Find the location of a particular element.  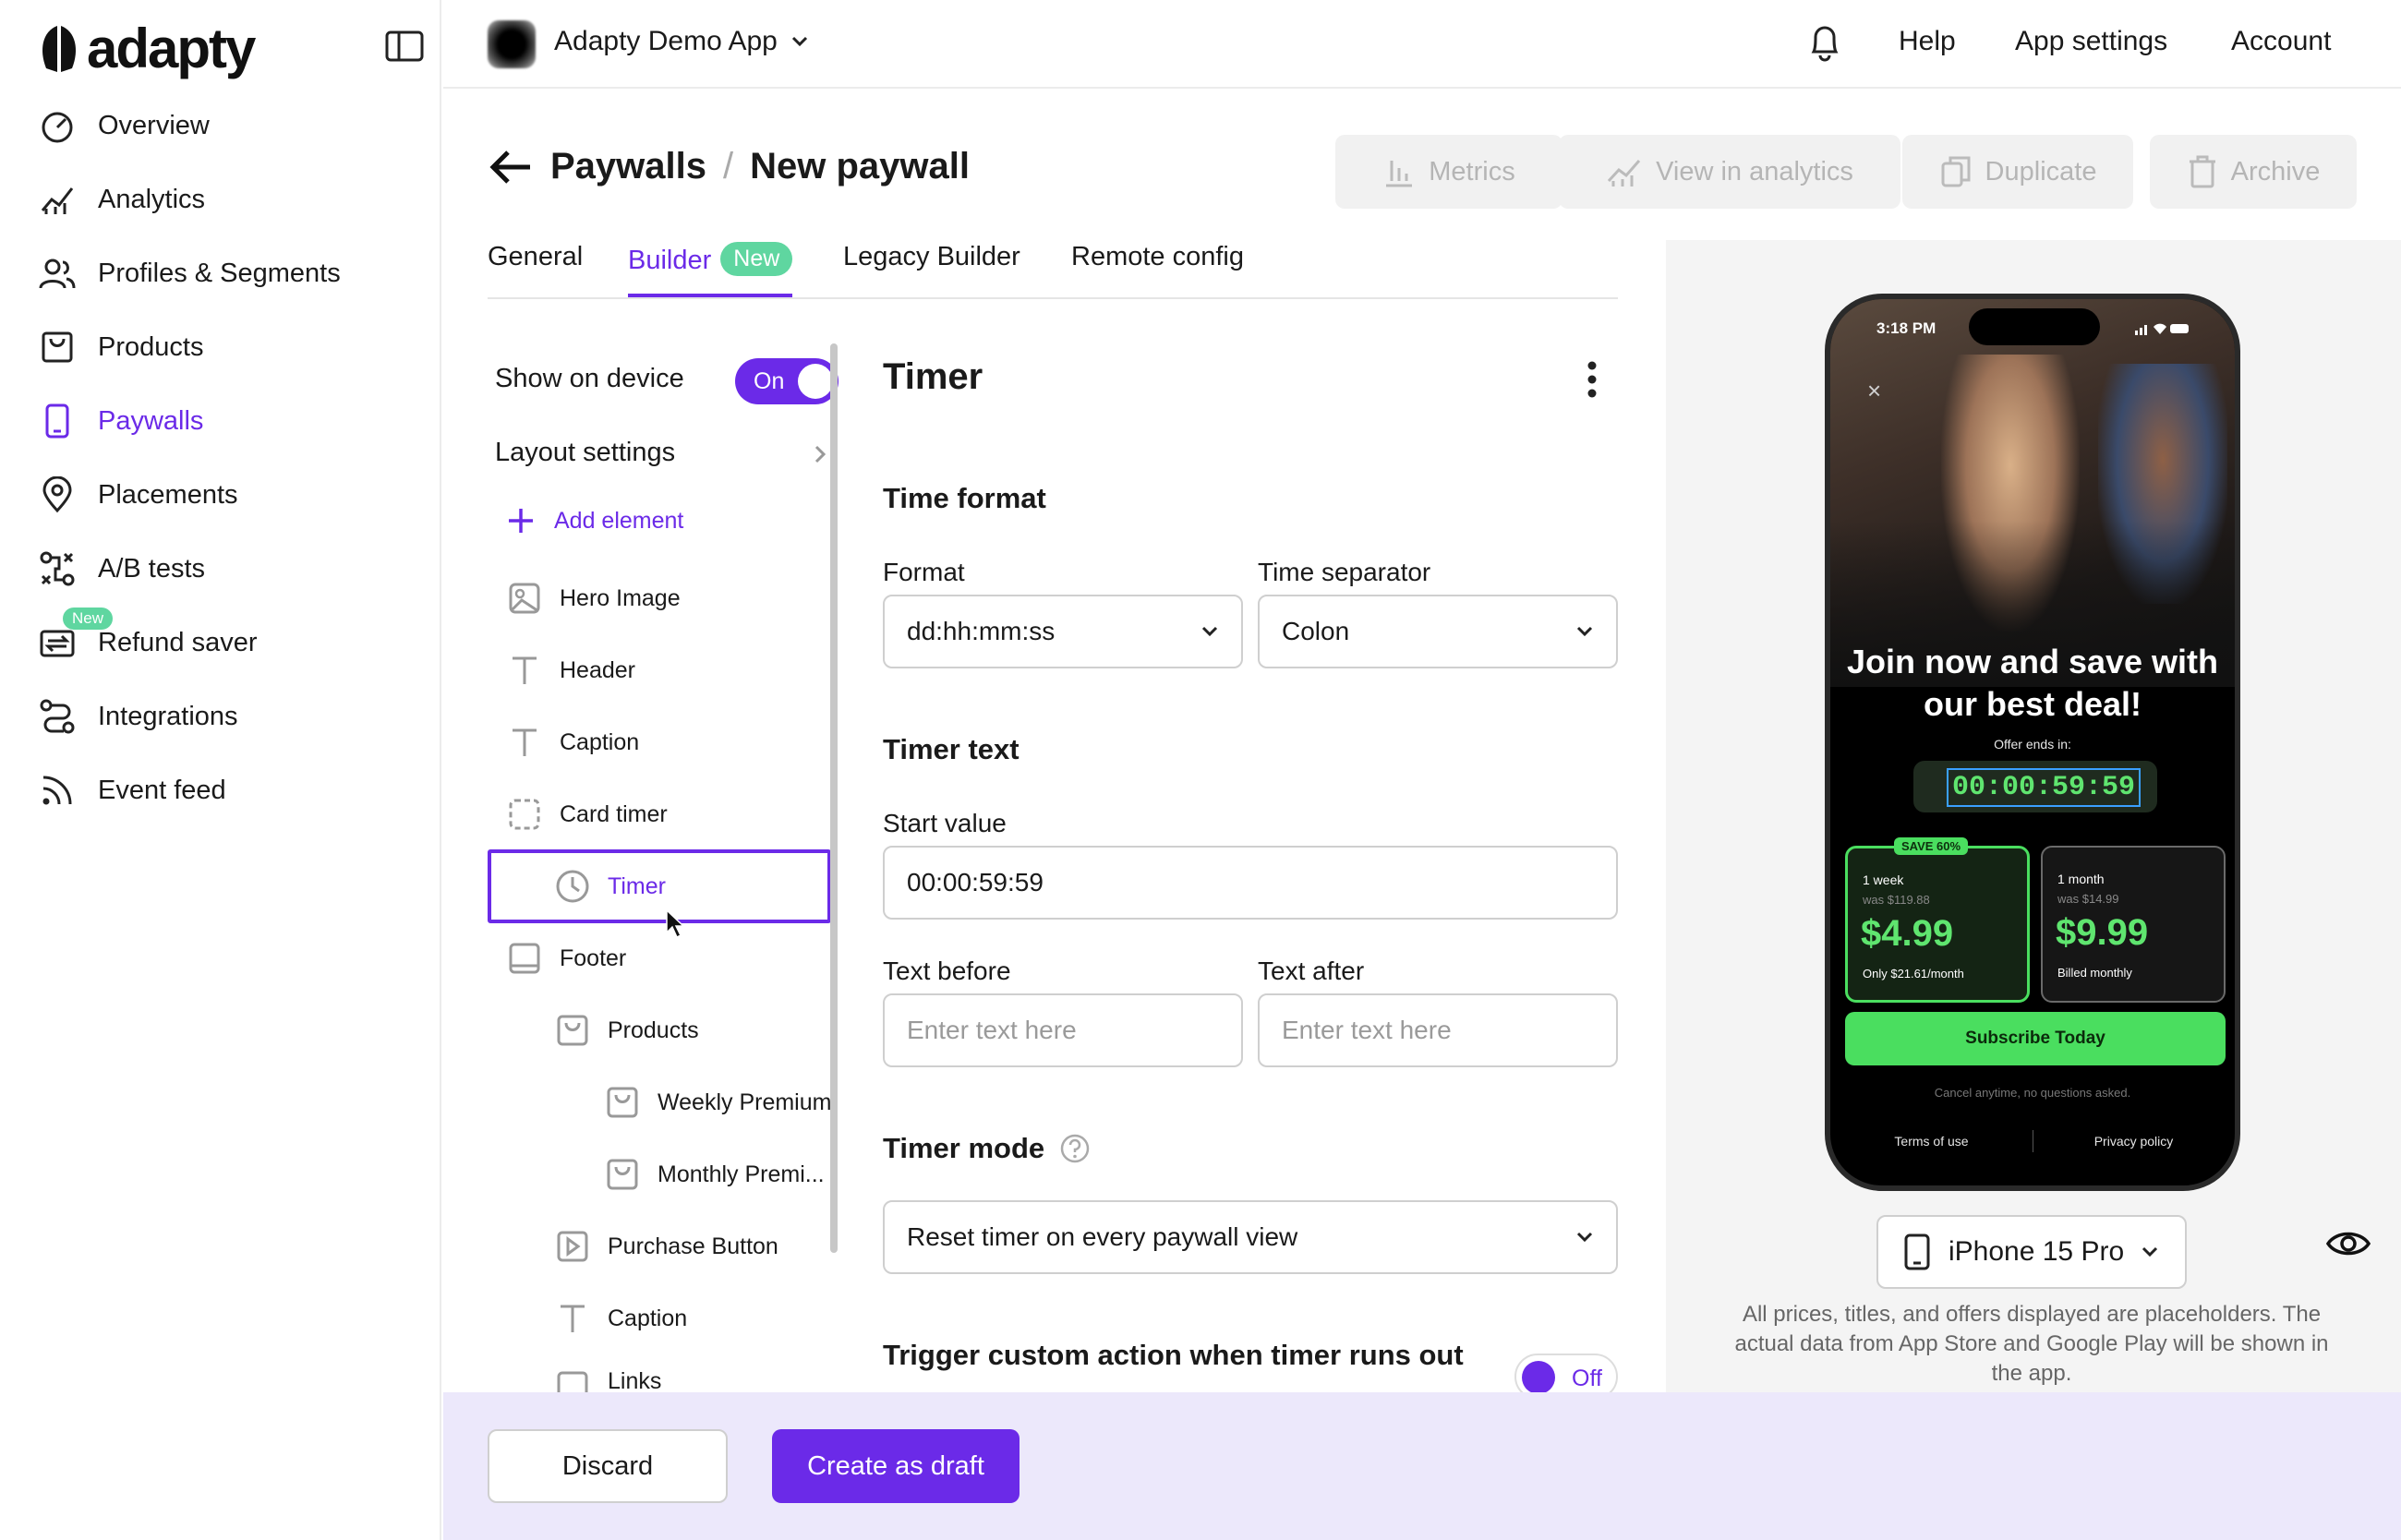

text-after-input: Enter text here is located at coordinates (1438, 1030).